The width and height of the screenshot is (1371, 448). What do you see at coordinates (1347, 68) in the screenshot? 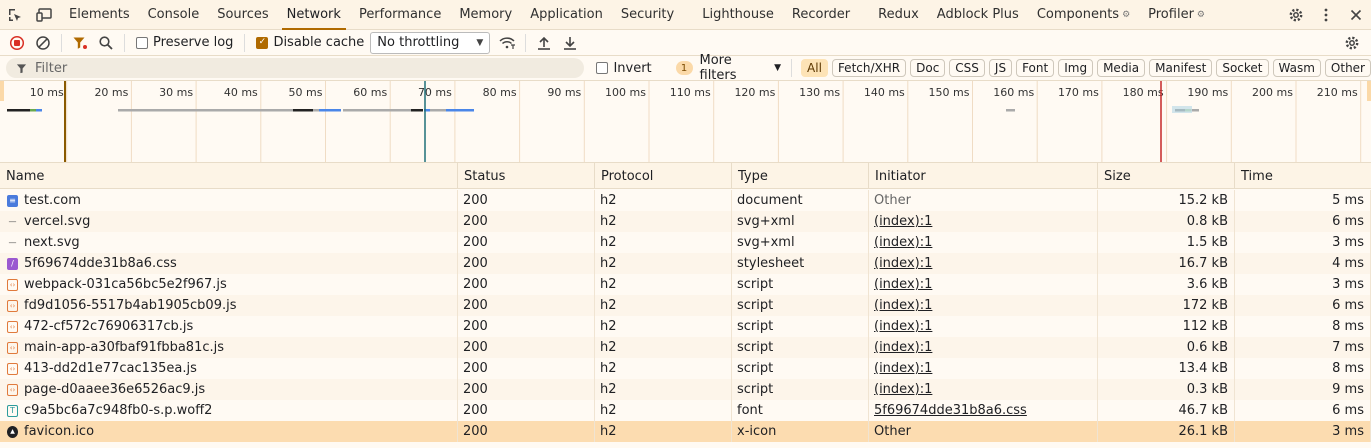
I see `filter-chip-other: Other` at bounding box center [1347, 68].